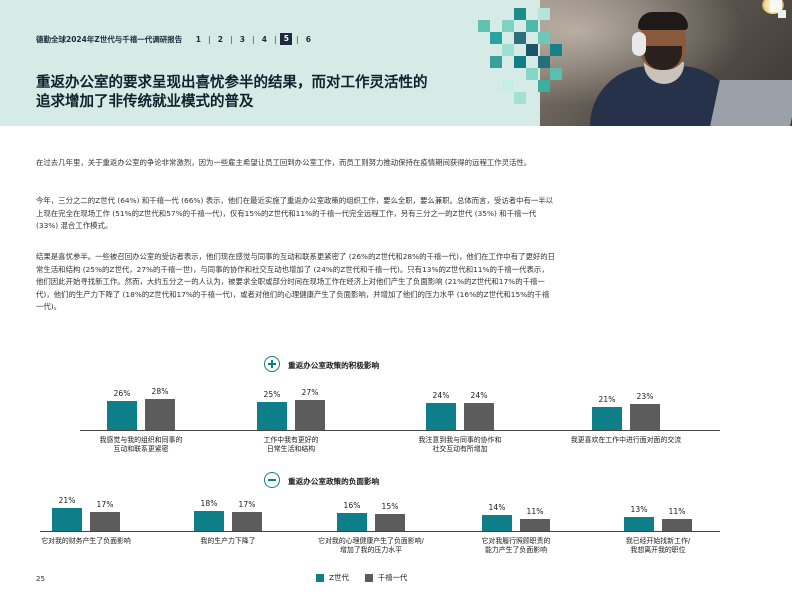 The height and width of the screenshot is (612, 792). What do you see at coordinates (441, 396) in the screenshot?
I see `value-label-genz-3: 24%` at bounding box center [441, 396].